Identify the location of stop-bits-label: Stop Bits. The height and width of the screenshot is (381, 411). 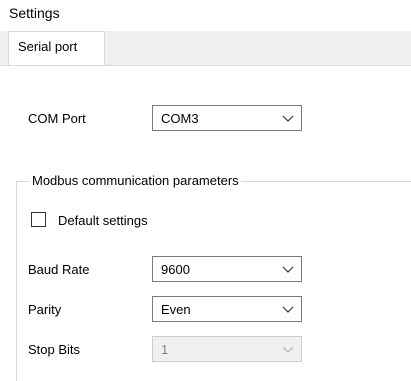
(54, 349).